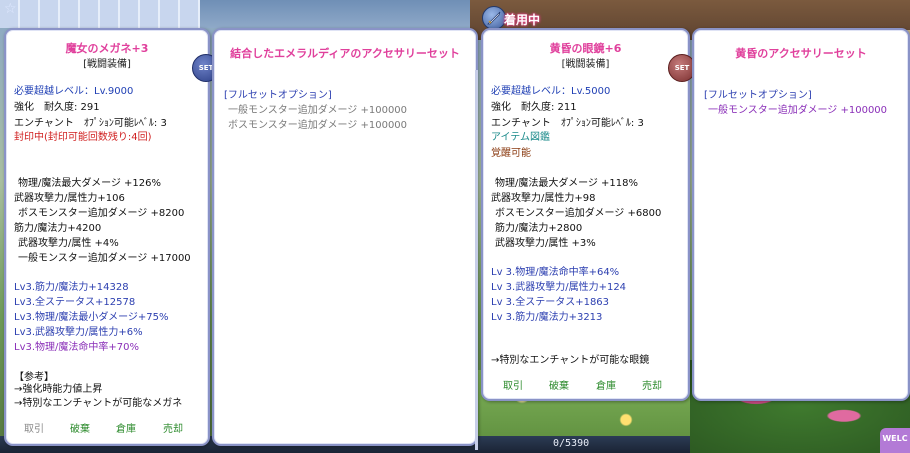 The width and height of the screenshot is (910, 453). Describe the element at coordinates (567, 183) in the screenshot. I see `stat-line: 物理/魔法最大ダメージ +118%` at that location.